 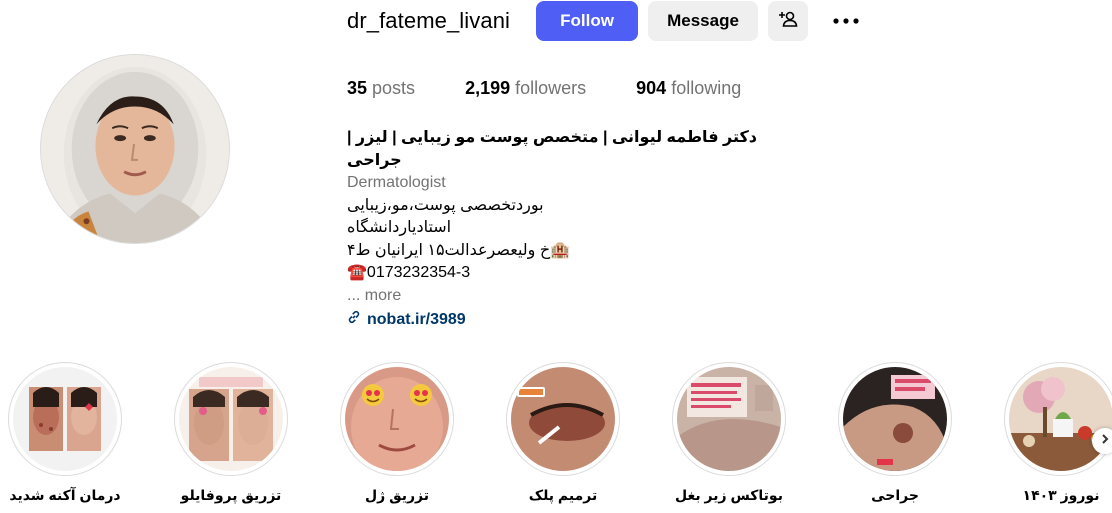 I want to click on profile-header: dr_fateme_livani Follow Message, so click(x=606, y=21).